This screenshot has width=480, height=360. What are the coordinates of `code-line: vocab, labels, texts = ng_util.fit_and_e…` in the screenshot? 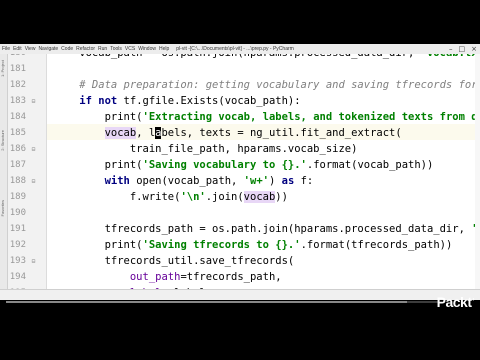 It's located at (228, 133).